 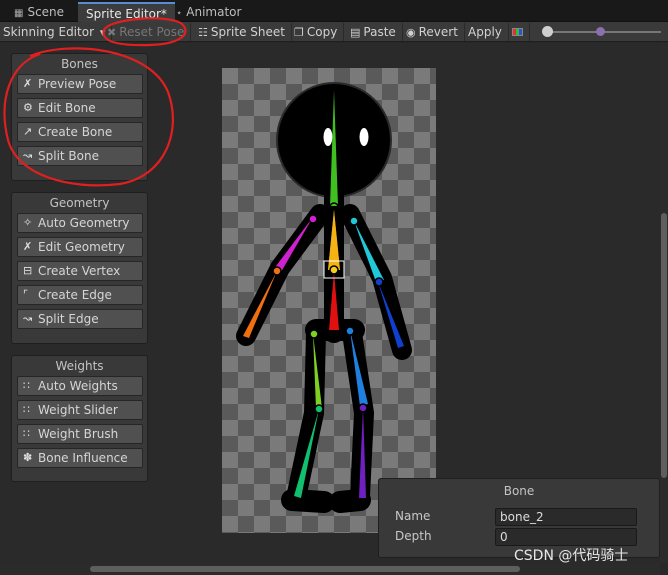 What do you see at coordinates (664, 345) in the screenshot?
I see `vertical-scroll-thumb` at bounding box center [664, 345].